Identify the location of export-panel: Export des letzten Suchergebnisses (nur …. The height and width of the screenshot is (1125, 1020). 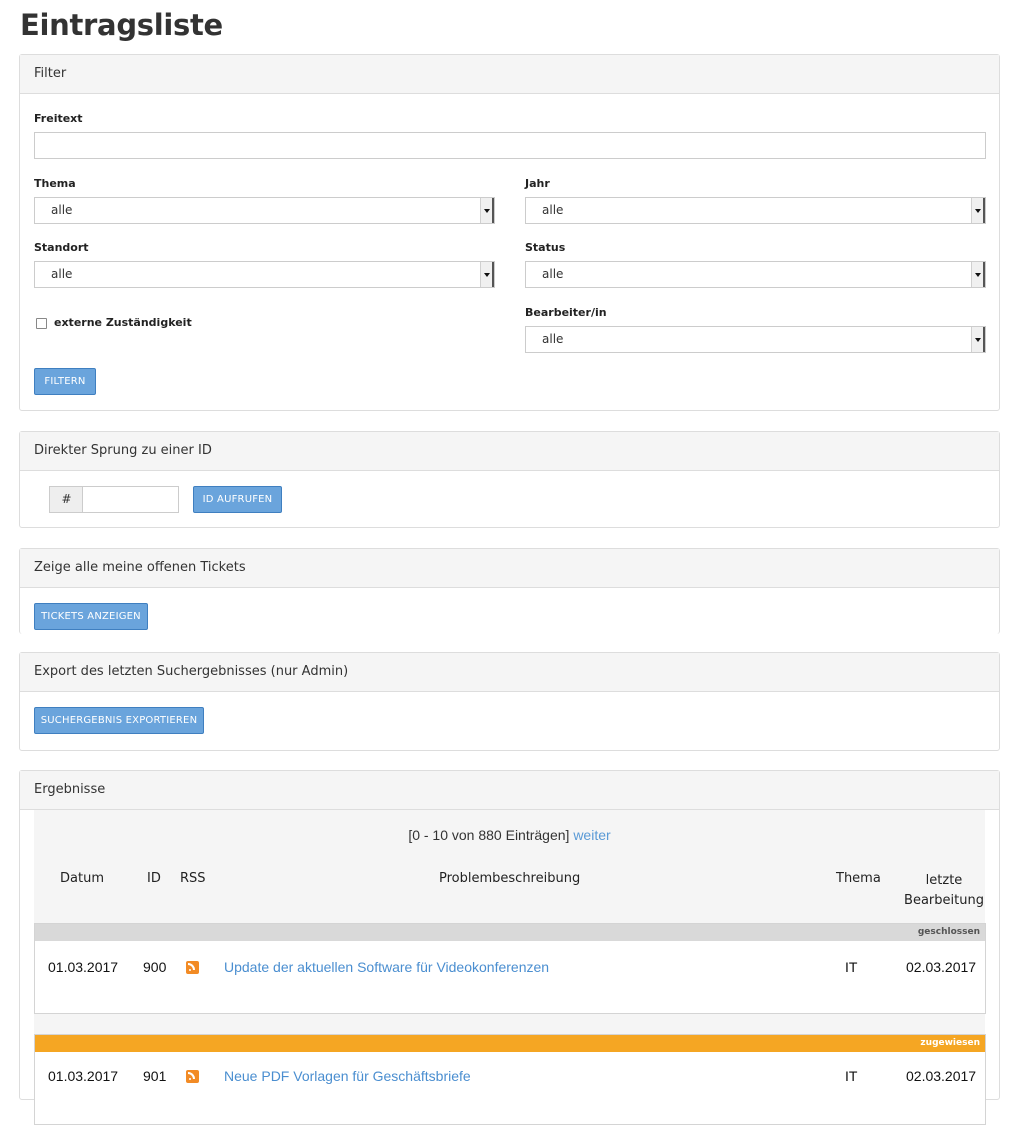
(509, 701).